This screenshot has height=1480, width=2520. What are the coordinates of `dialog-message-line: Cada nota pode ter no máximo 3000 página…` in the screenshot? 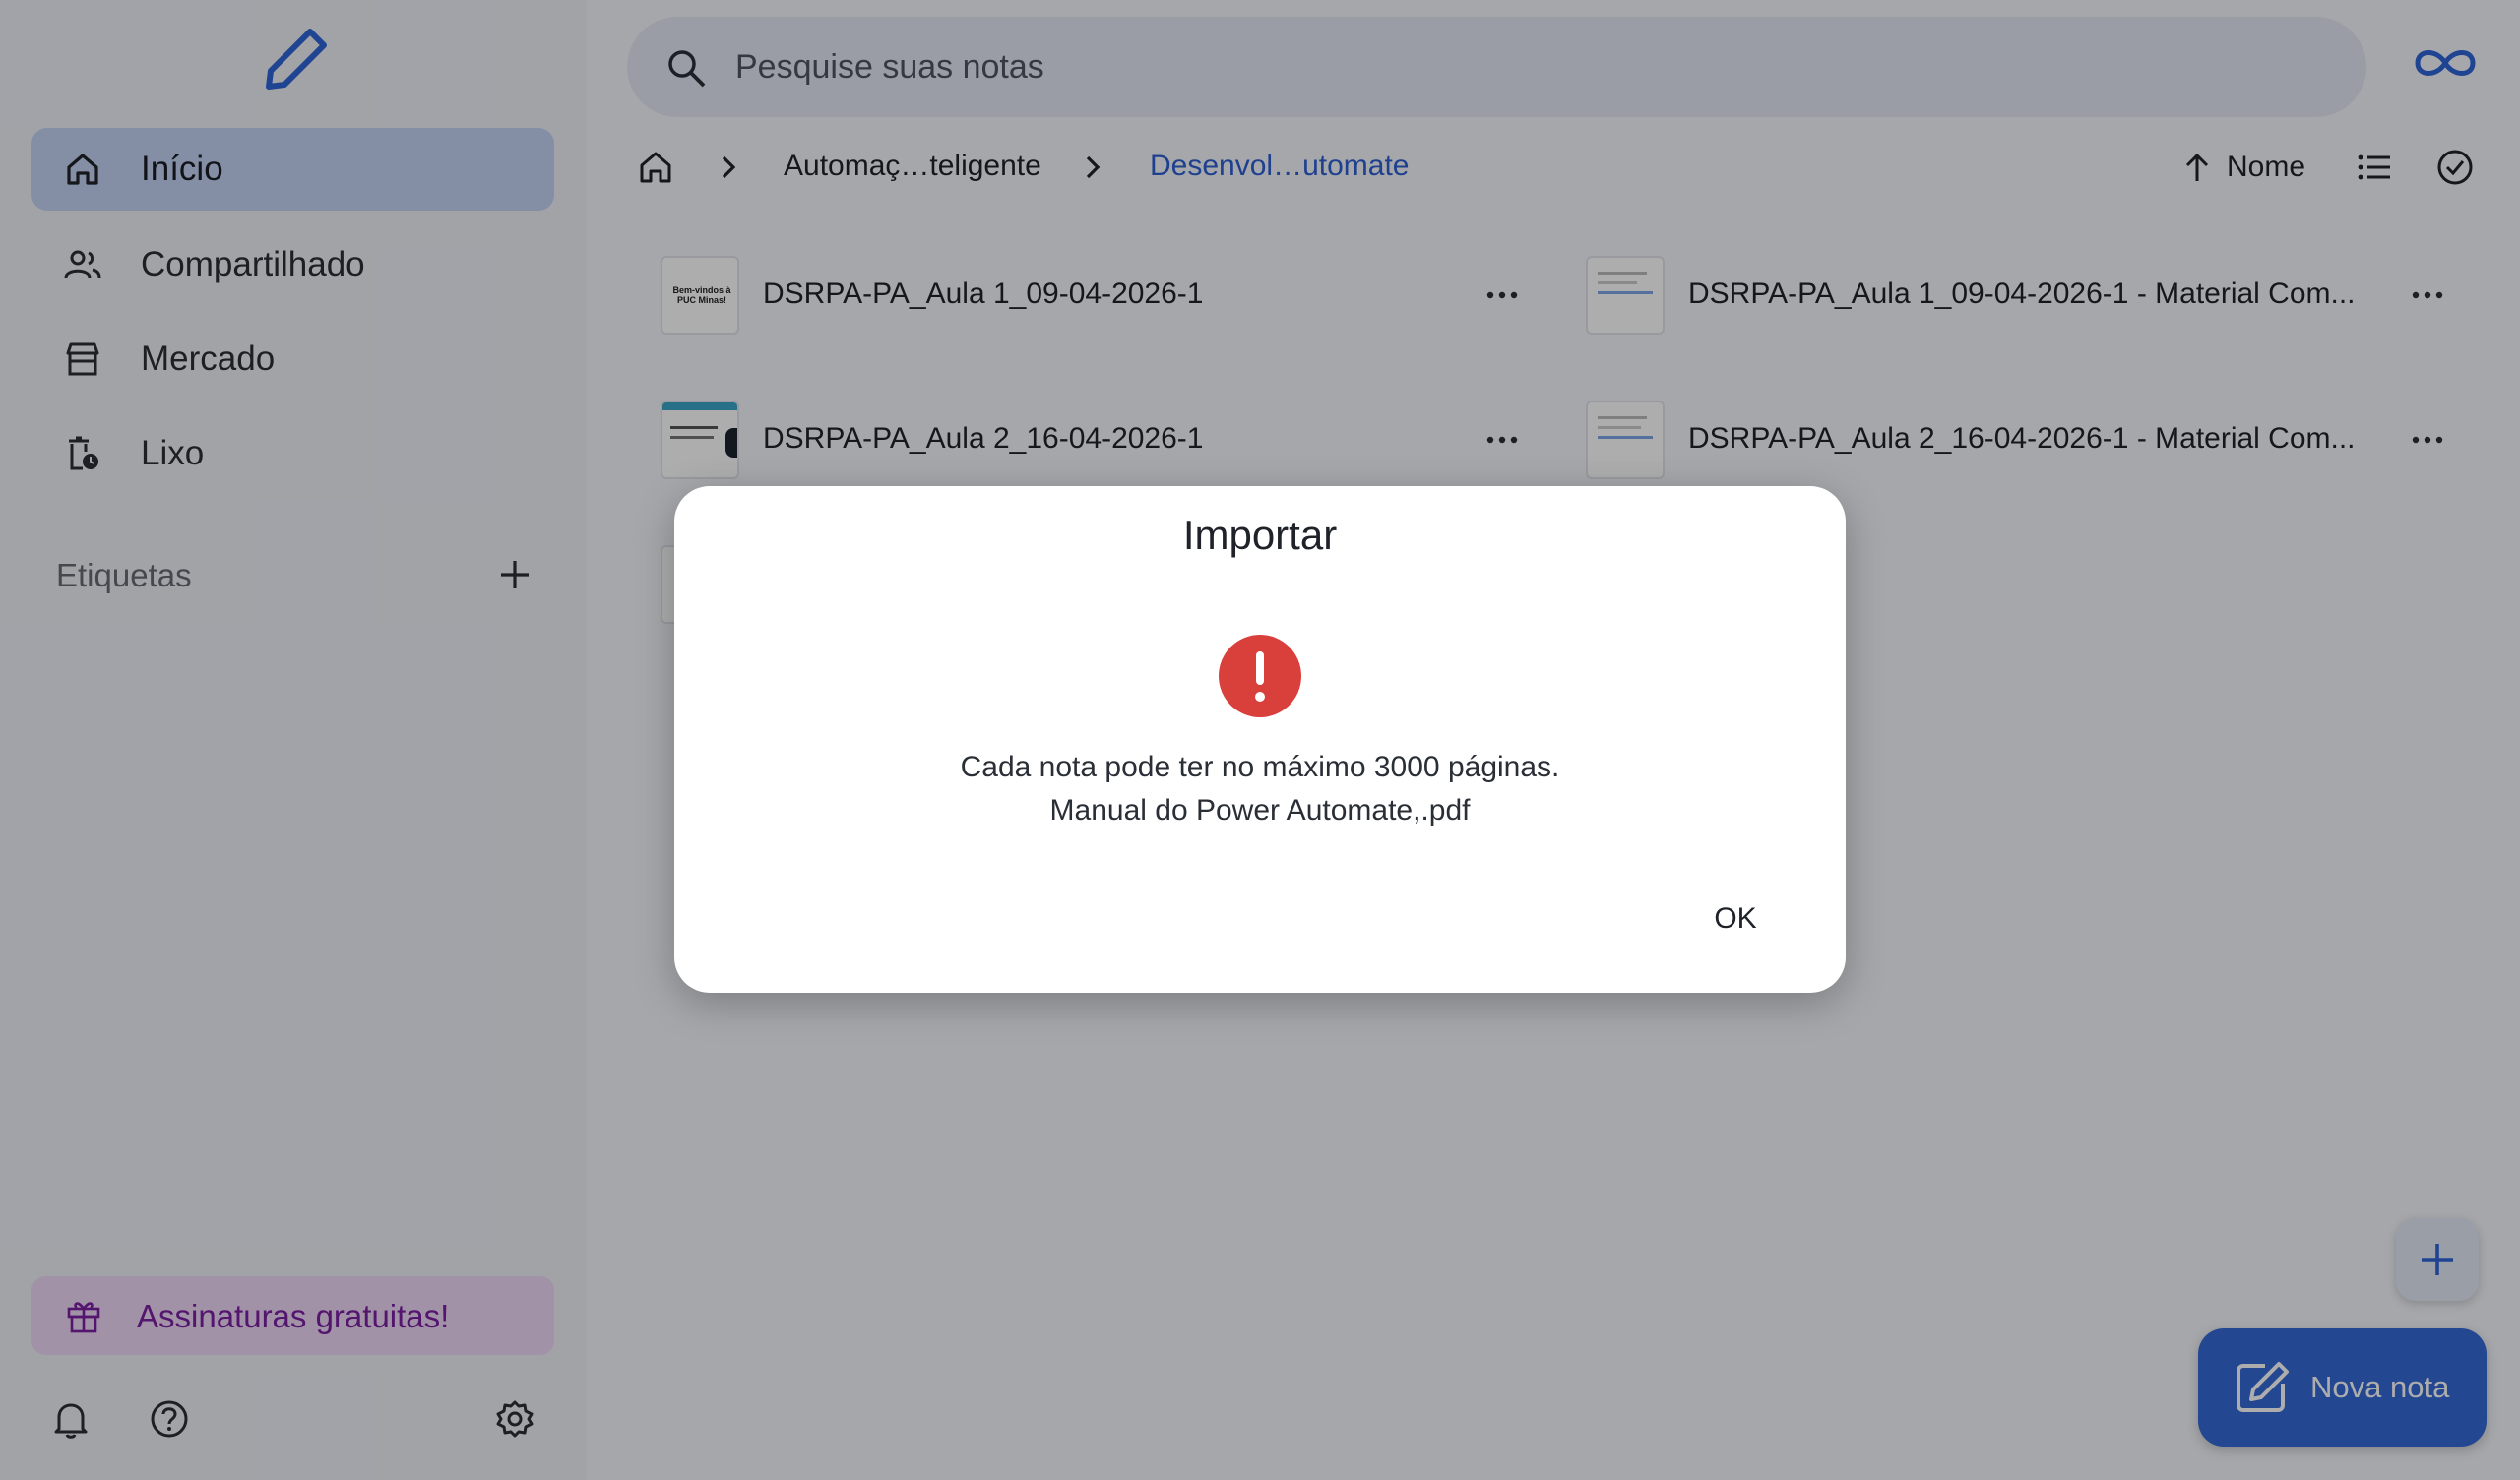 It's located at (1260, 767).